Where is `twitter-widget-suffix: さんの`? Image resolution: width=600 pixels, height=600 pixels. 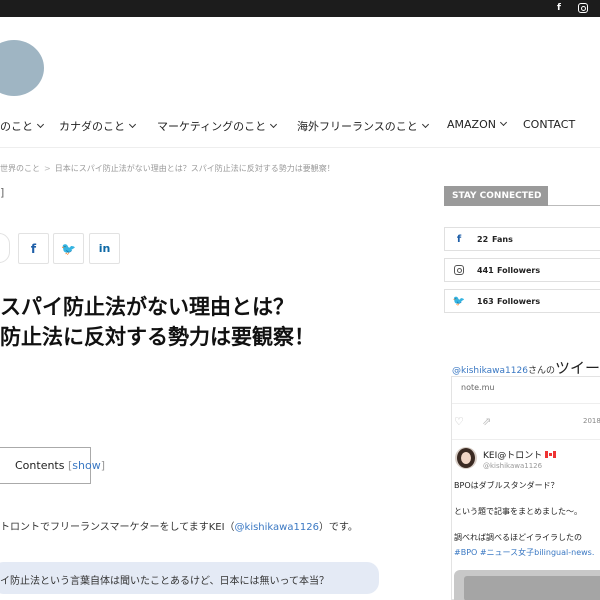 twitter-widget-suffix: さんの is located at coordinates (541, 371).